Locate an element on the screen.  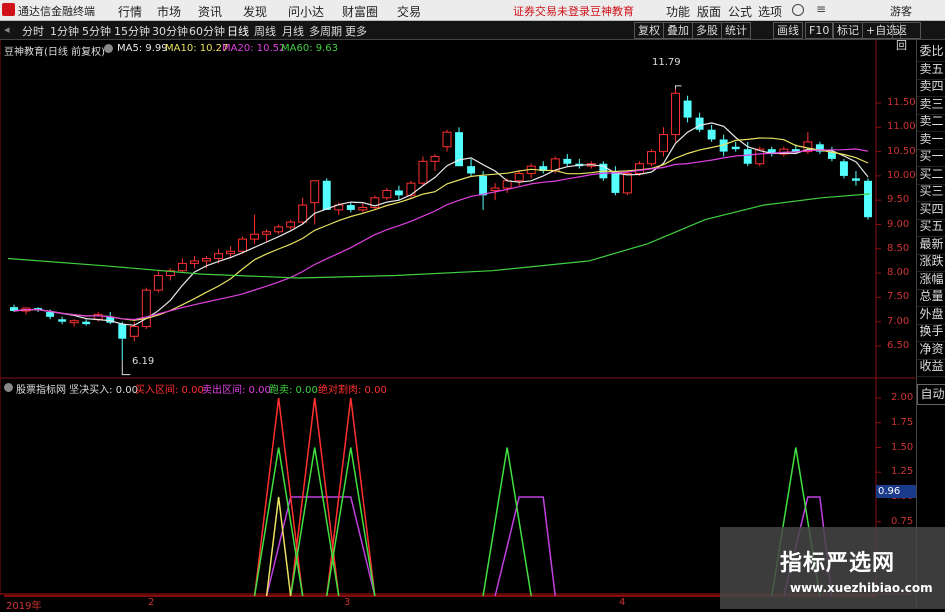
price-tick-label: 7.50 is located at coordinates (898, 297).